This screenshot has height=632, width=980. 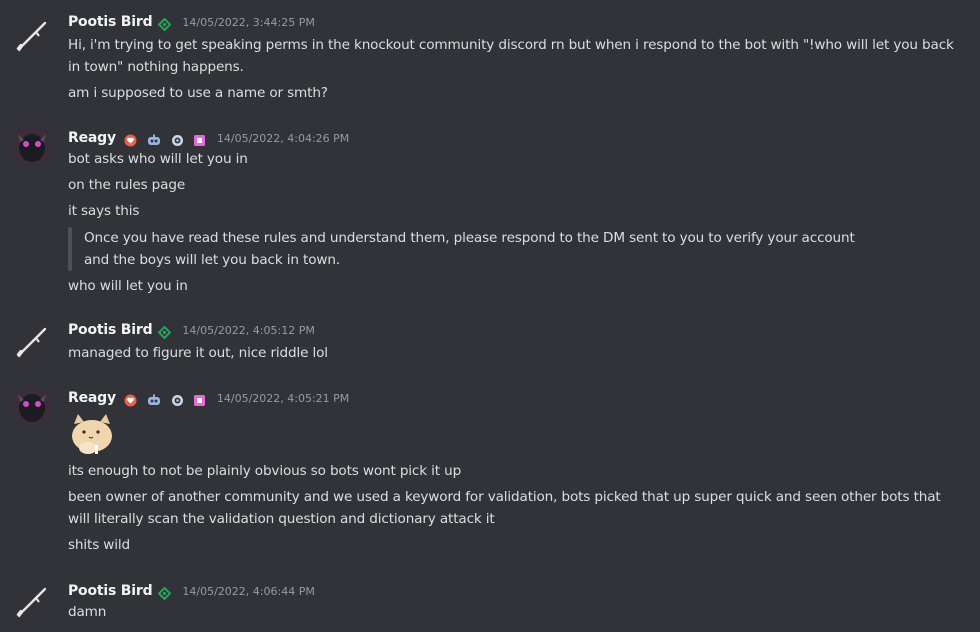 I want to click on timestamp: 14/05/2022, 4:05:21 PM, so click(x=283, y=398).